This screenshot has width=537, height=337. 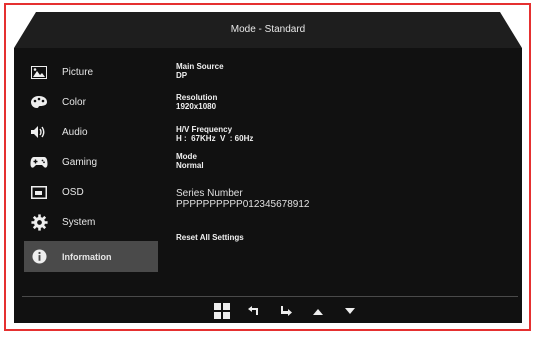 I want to click on menu-item-label: Gaming, so click(x=80, y=162).